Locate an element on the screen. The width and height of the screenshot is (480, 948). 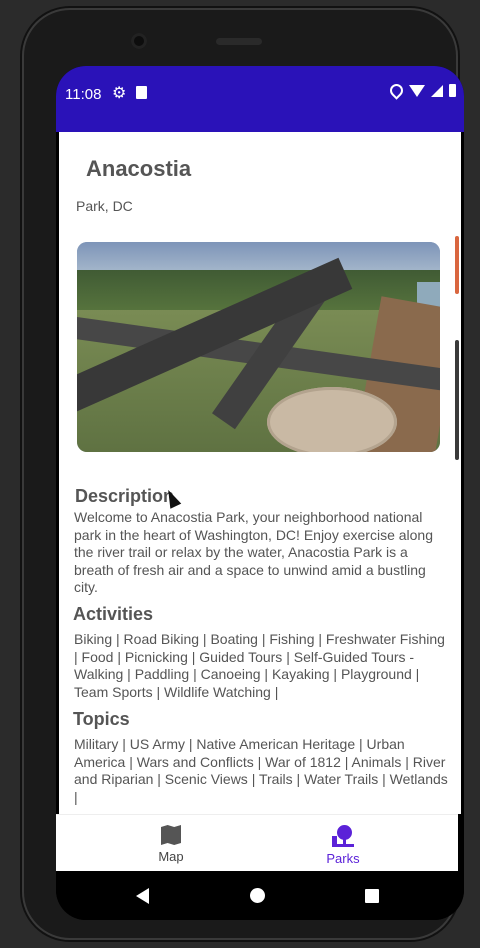
map-icon is located at coordinates (171, 835).